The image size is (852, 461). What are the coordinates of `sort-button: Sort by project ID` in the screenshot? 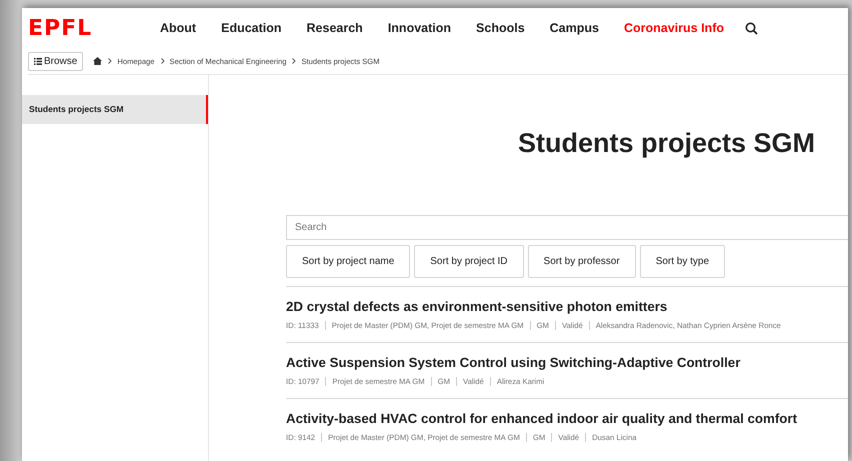 It's located at (469, 261).